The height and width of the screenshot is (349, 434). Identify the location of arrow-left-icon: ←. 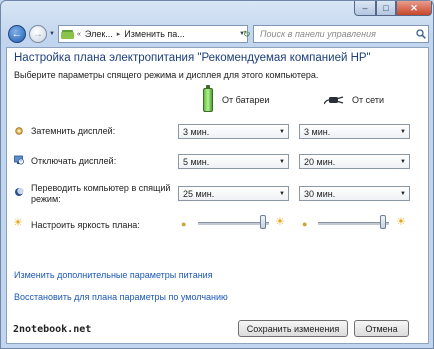
(17, 34).